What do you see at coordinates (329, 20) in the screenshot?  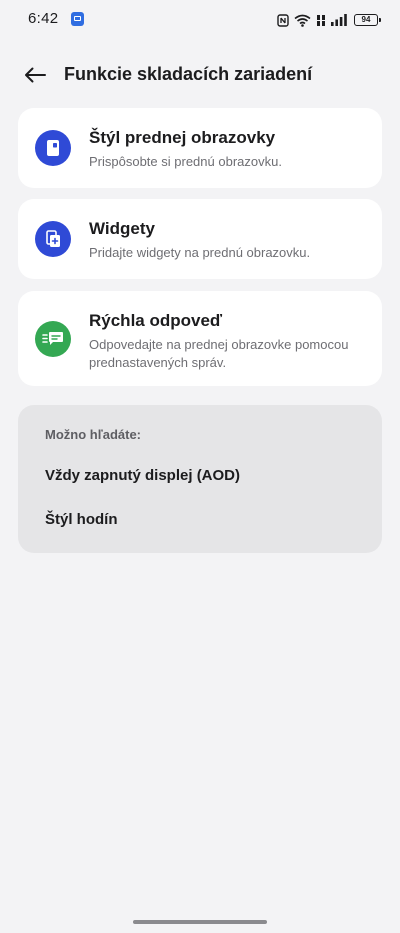 I see `status-icons: 94` at bounding box center [329, 20].